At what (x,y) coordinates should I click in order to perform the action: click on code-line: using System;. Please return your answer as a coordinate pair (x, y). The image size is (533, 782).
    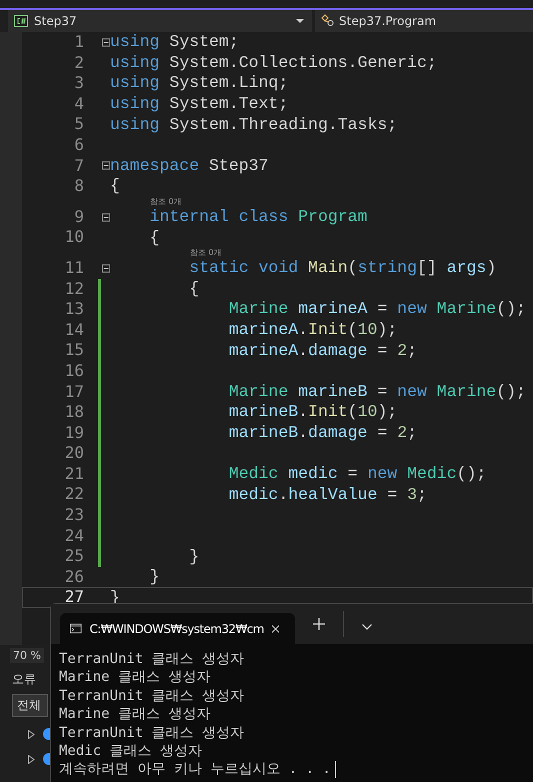
    Looking at the image, I should click on (174, 42).